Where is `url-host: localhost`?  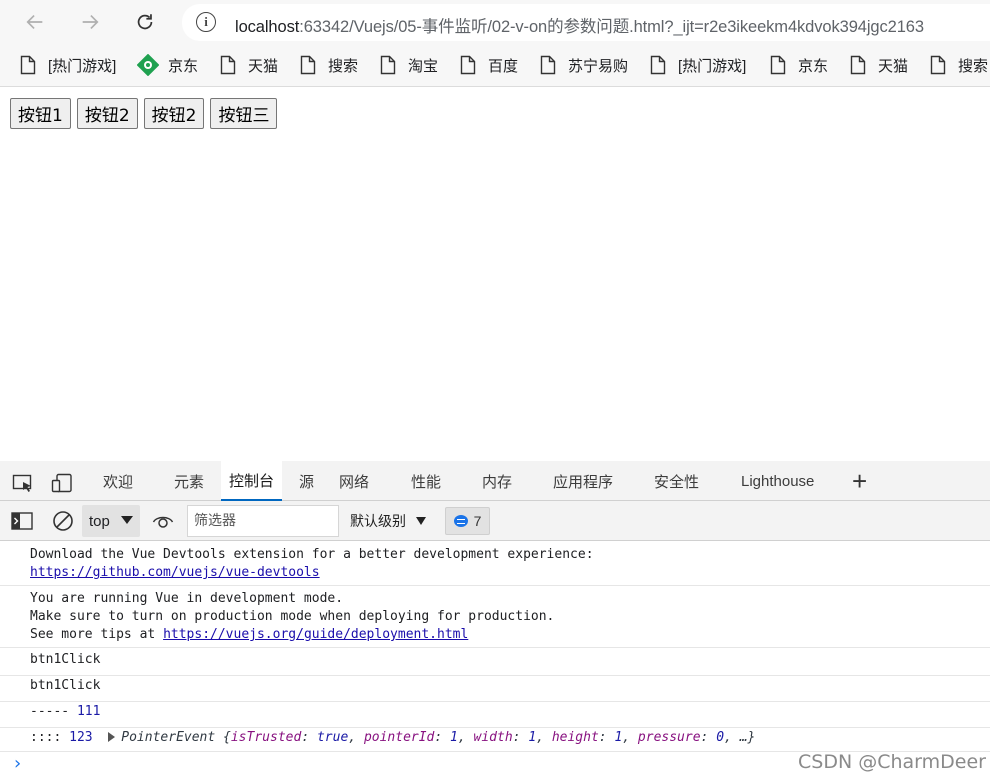
url-host: localhost is located at coordinates (267, 27).